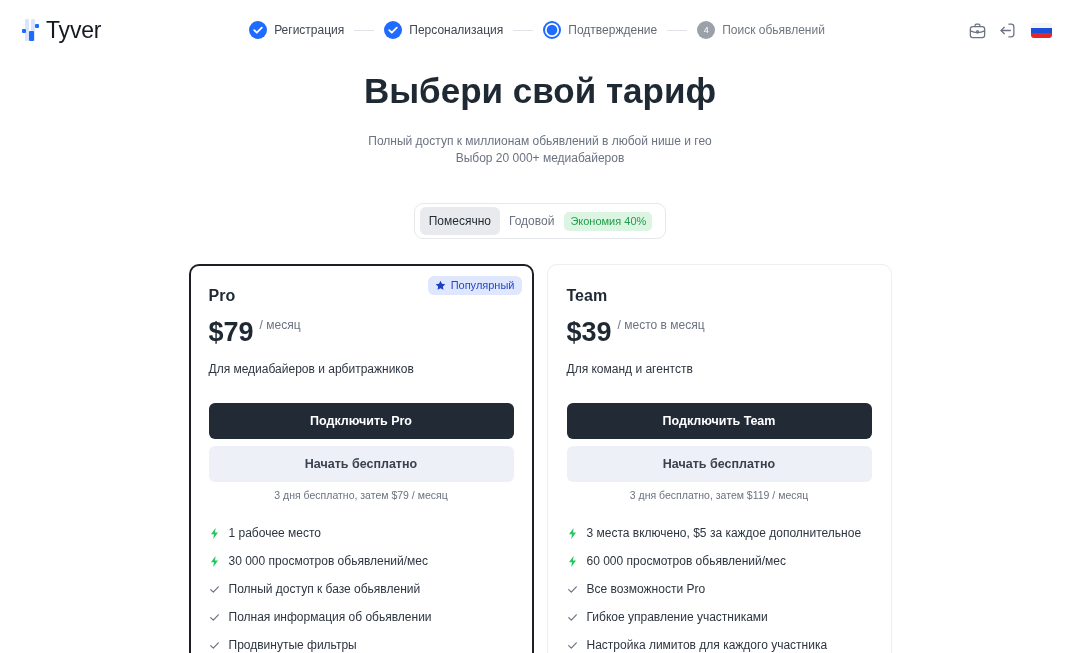 The image size is (1080, 653). Describe the element at coordinates (74, 30) in the screenshot. I see `logo-text: Tyver` at that location.